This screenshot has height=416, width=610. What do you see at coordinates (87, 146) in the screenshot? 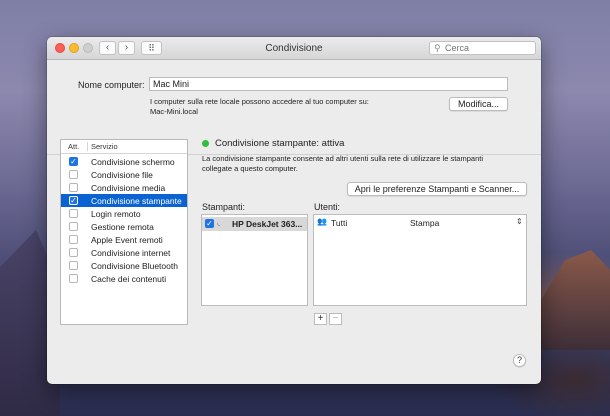
I see `header-separator` at bounding box center [87, 146].